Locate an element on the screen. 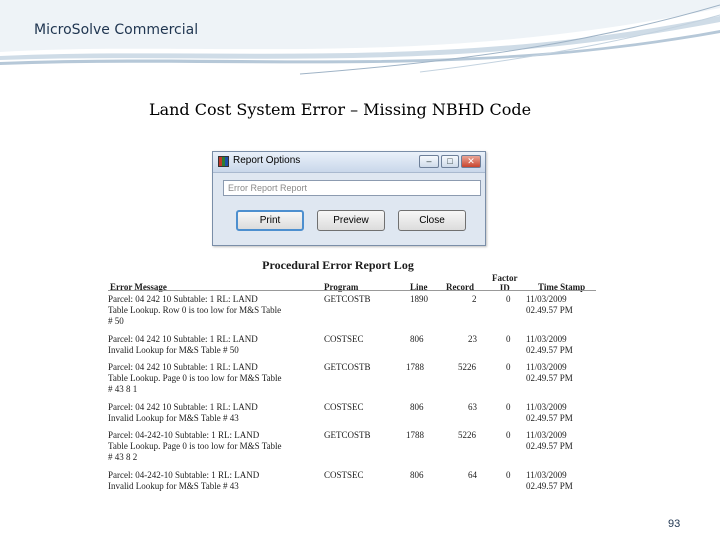  row-1-record: 2 is located at coordinates (474, 299).